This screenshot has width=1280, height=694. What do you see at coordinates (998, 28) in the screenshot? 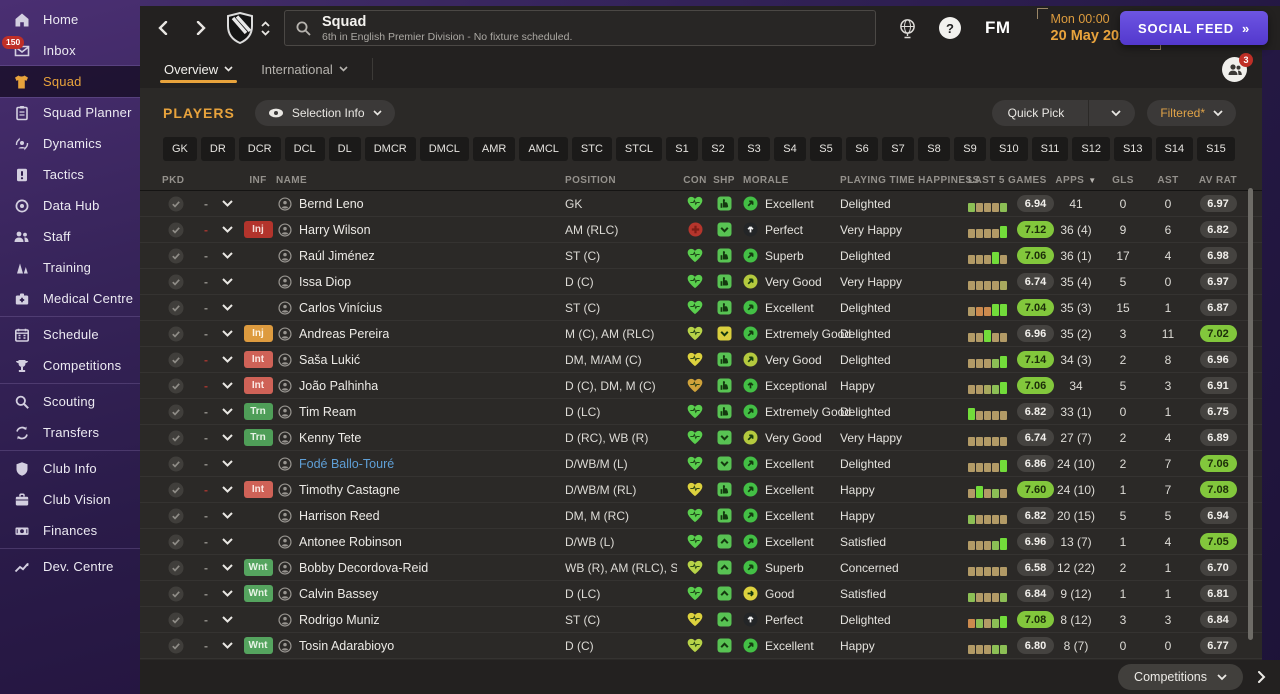
I see `fm-menu-button: FM` at bounding box center [998, 28].